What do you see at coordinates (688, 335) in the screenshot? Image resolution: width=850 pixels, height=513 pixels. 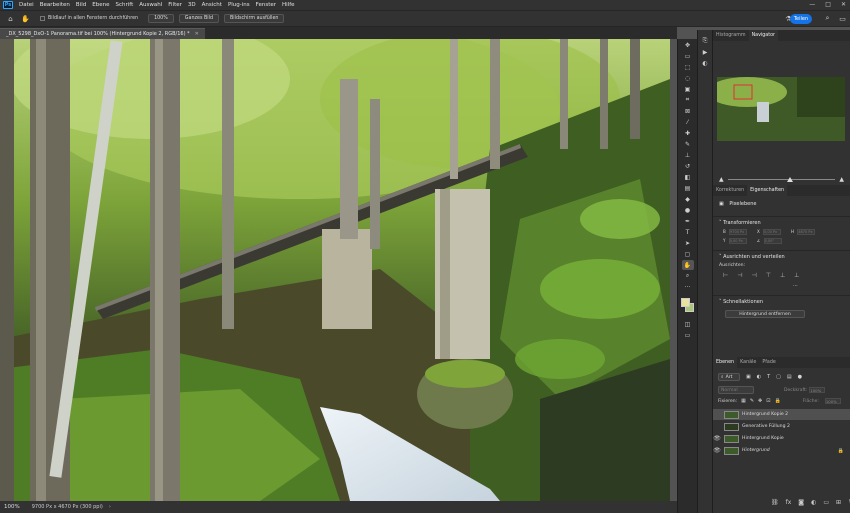 I see `screen-mode-icon: ▭` at bounding box center [688, 335].